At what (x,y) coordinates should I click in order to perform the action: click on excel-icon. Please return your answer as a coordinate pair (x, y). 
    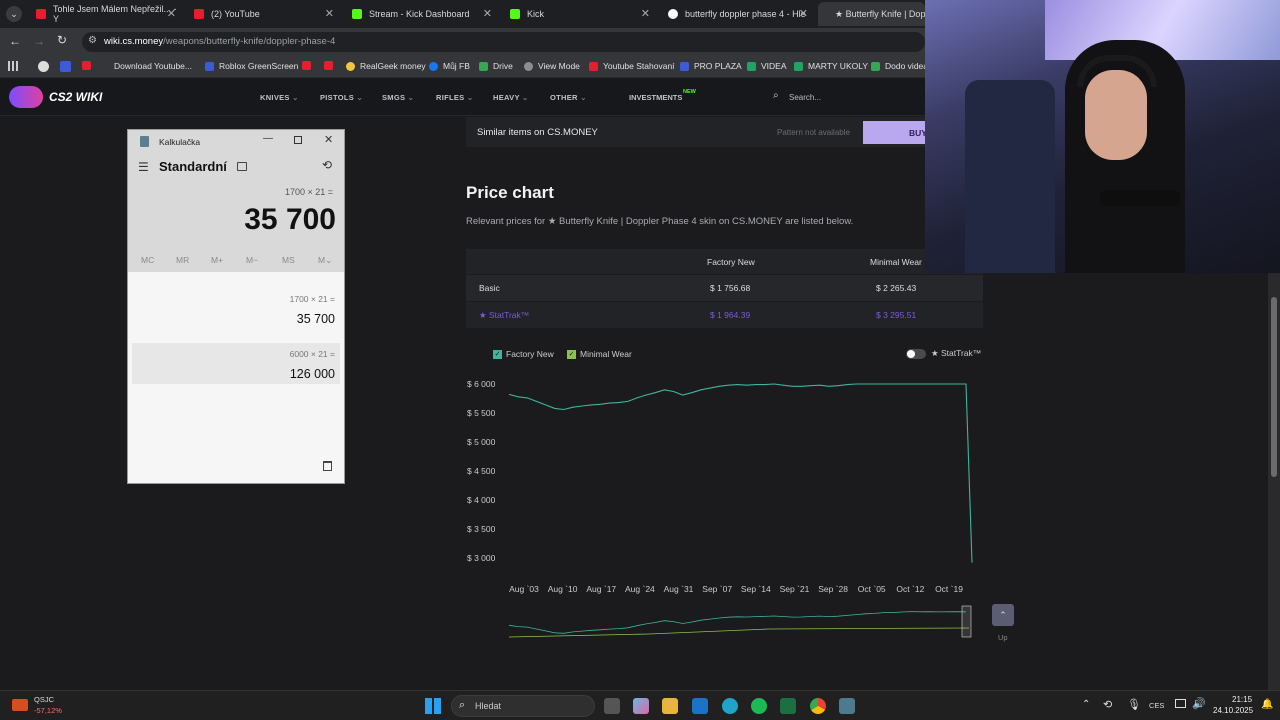
    Looking at the image, I should click on (788, 706).